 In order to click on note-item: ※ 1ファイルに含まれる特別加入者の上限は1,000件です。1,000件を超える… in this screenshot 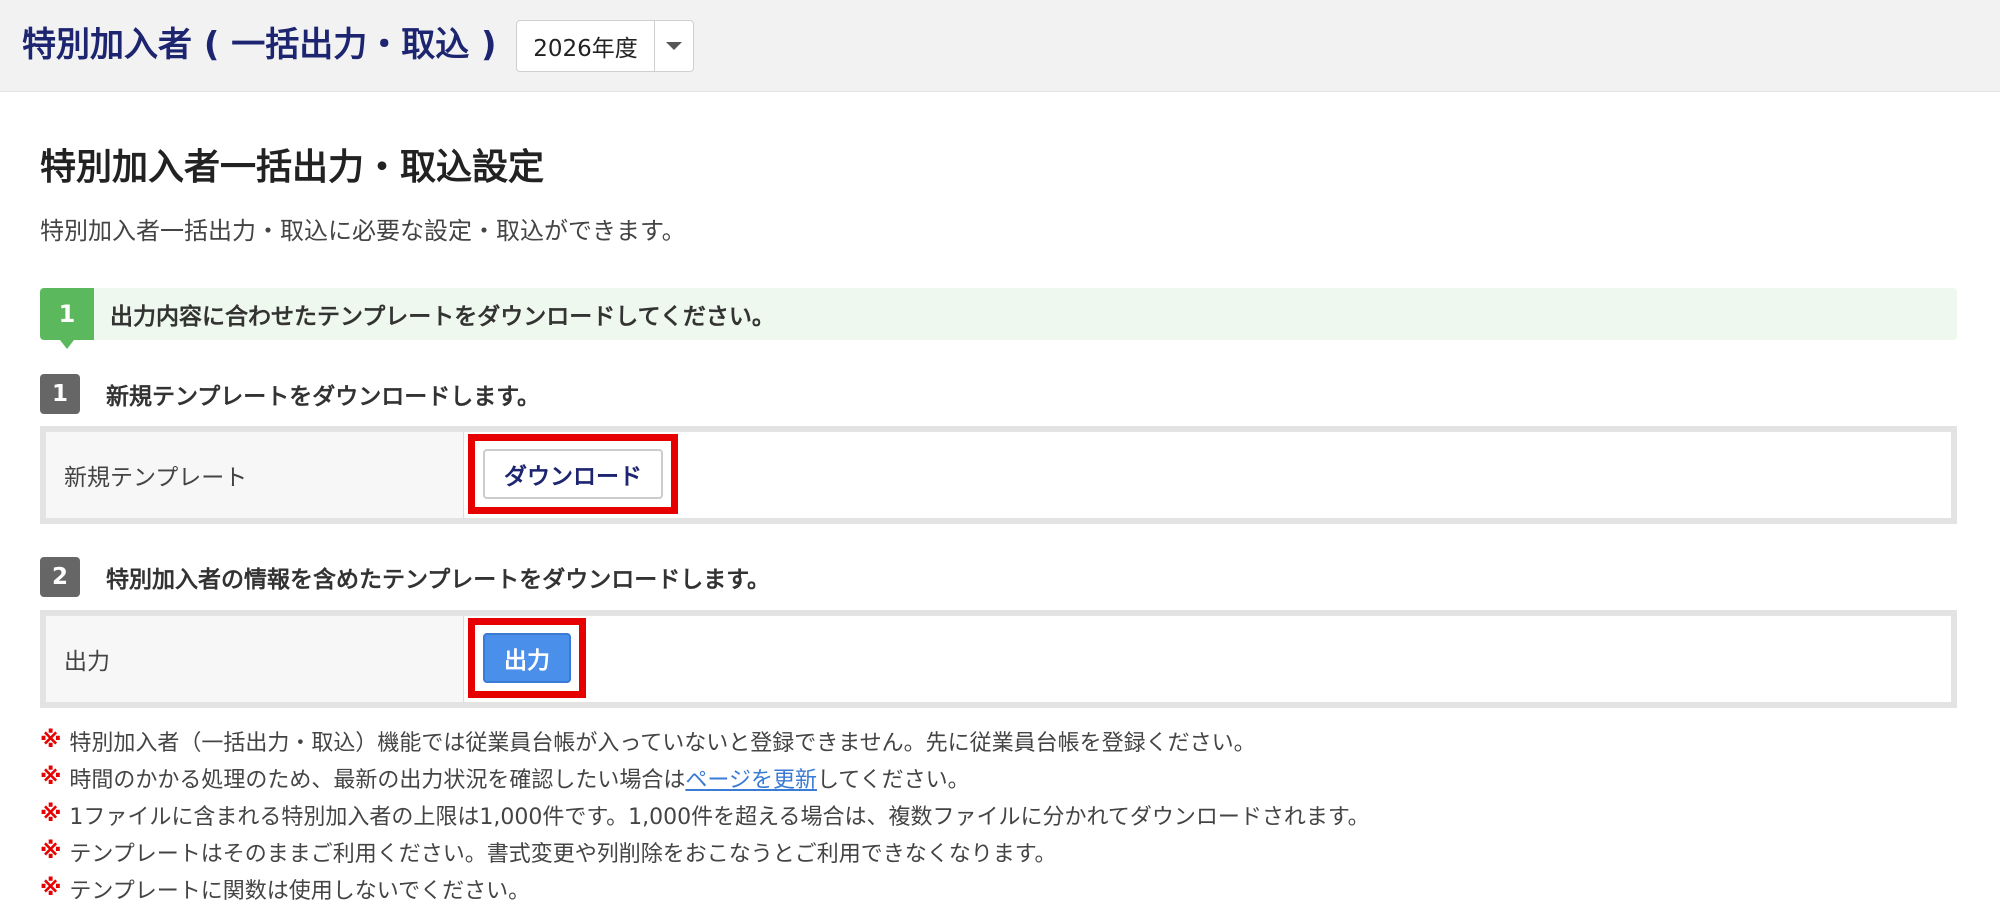, I will do `click(990, 814)`.